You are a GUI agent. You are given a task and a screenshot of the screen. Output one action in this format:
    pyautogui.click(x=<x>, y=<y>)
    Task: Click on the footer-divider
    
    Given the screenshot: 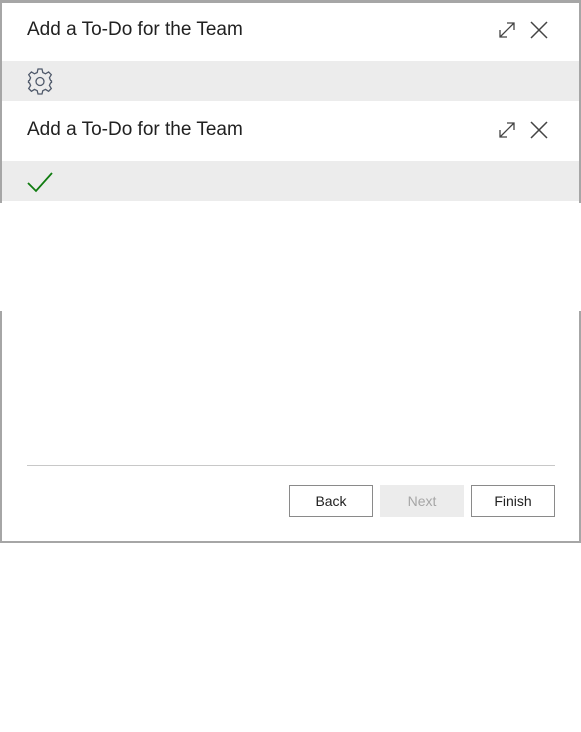 What is the action you would take?
    pyautogui.click(x=291, y=465)
    